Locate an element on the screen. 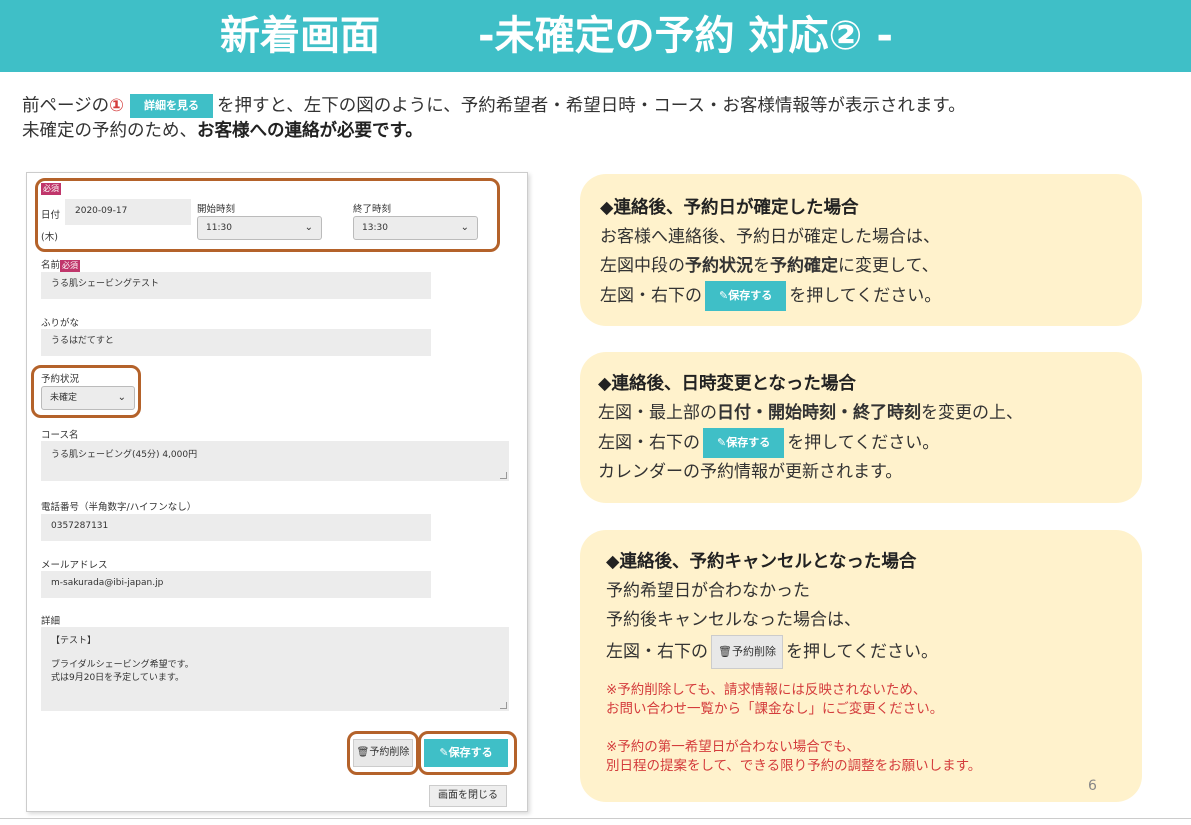 This screenshot has width=1191, height=825. card2-line2: 左図・右下の ✎保存する を押してください。 is located at coordinates (810, 443).